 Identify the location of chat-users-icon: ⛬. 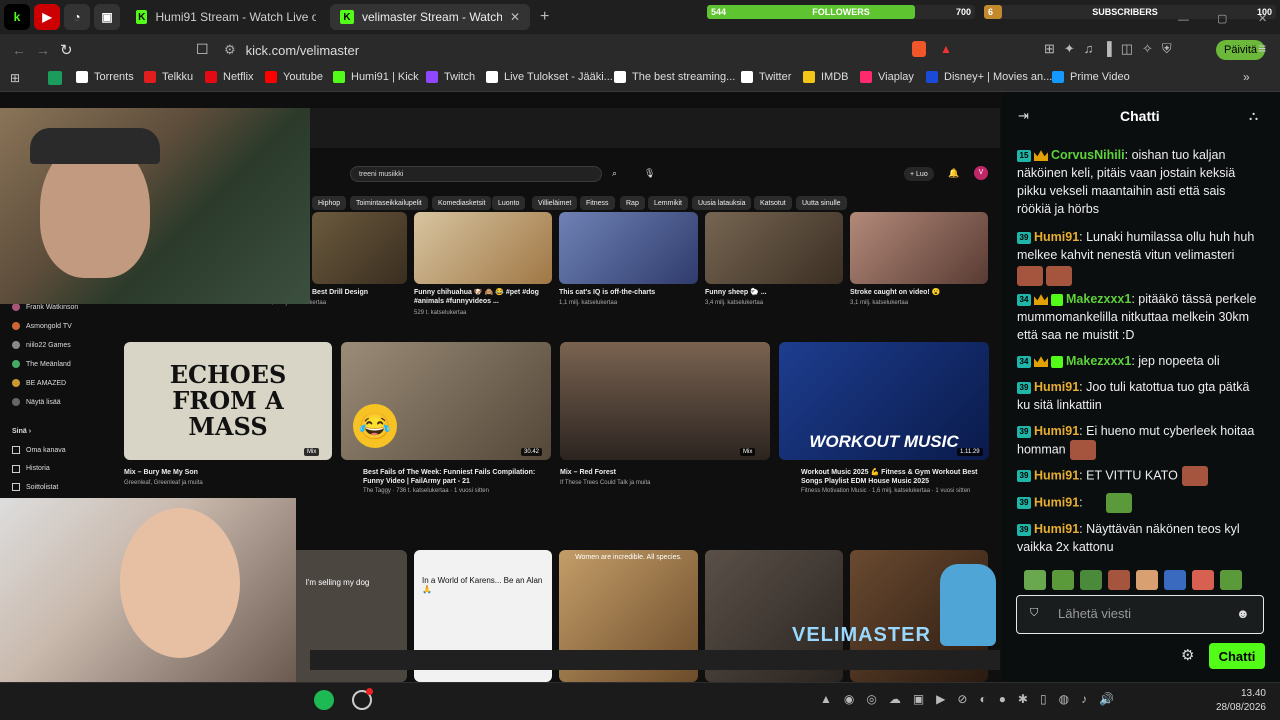
(1253, 116).